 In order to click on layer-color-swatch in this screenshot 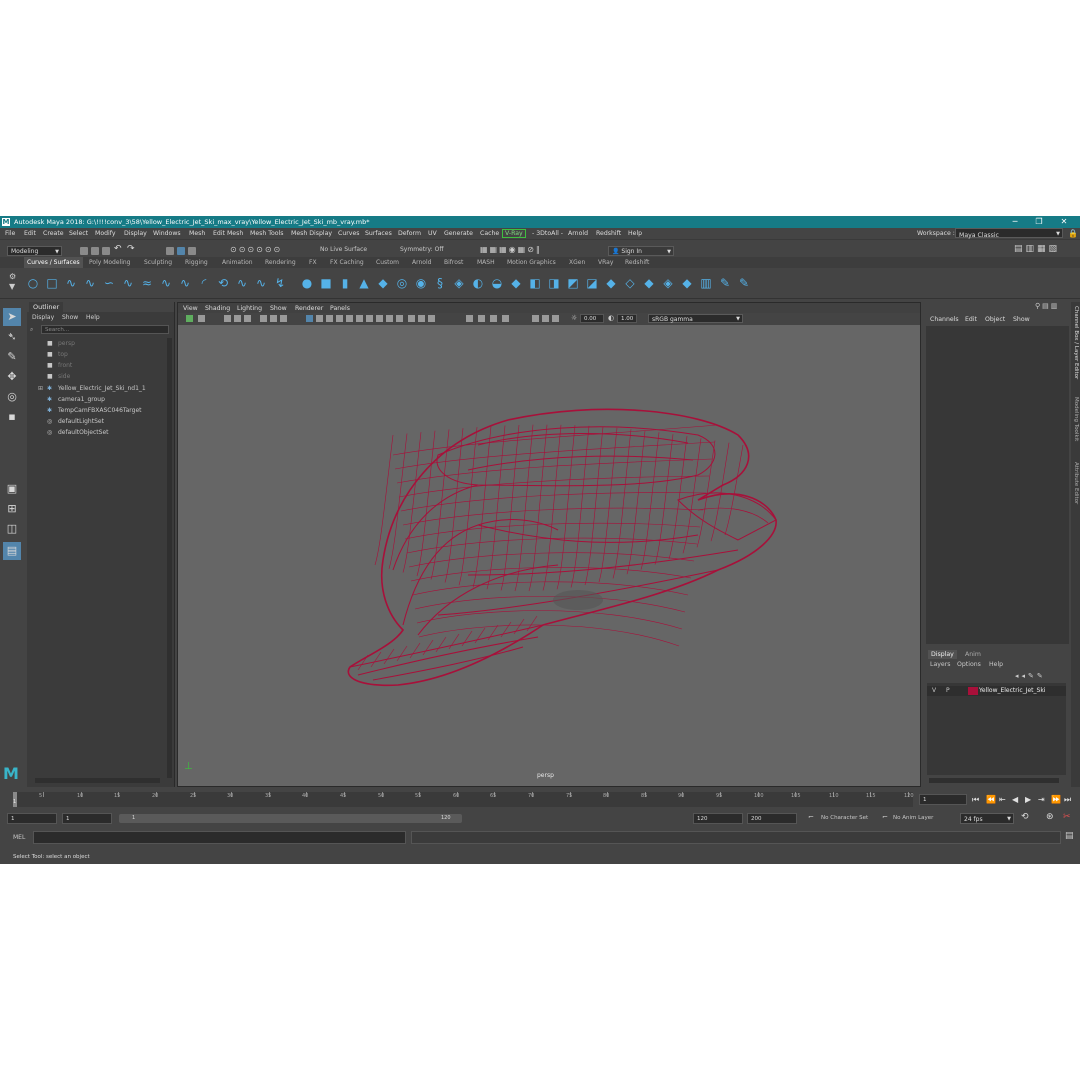, I will do `click(973, 691)`.